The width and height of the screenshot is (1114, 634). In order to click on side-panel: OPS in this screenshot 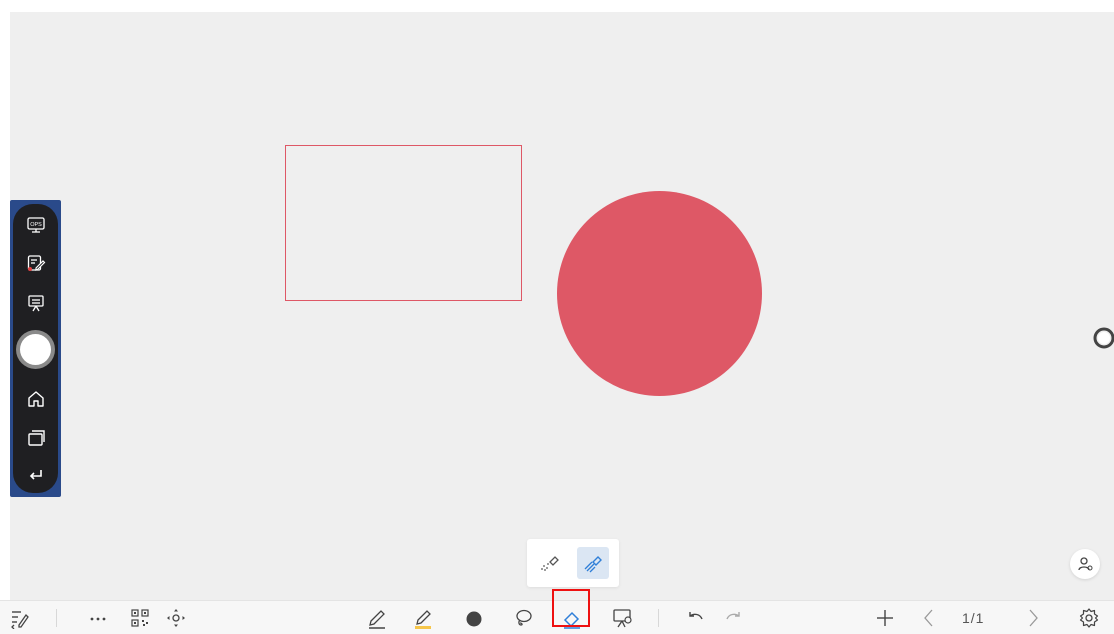, I will do `click(35, 348)`.